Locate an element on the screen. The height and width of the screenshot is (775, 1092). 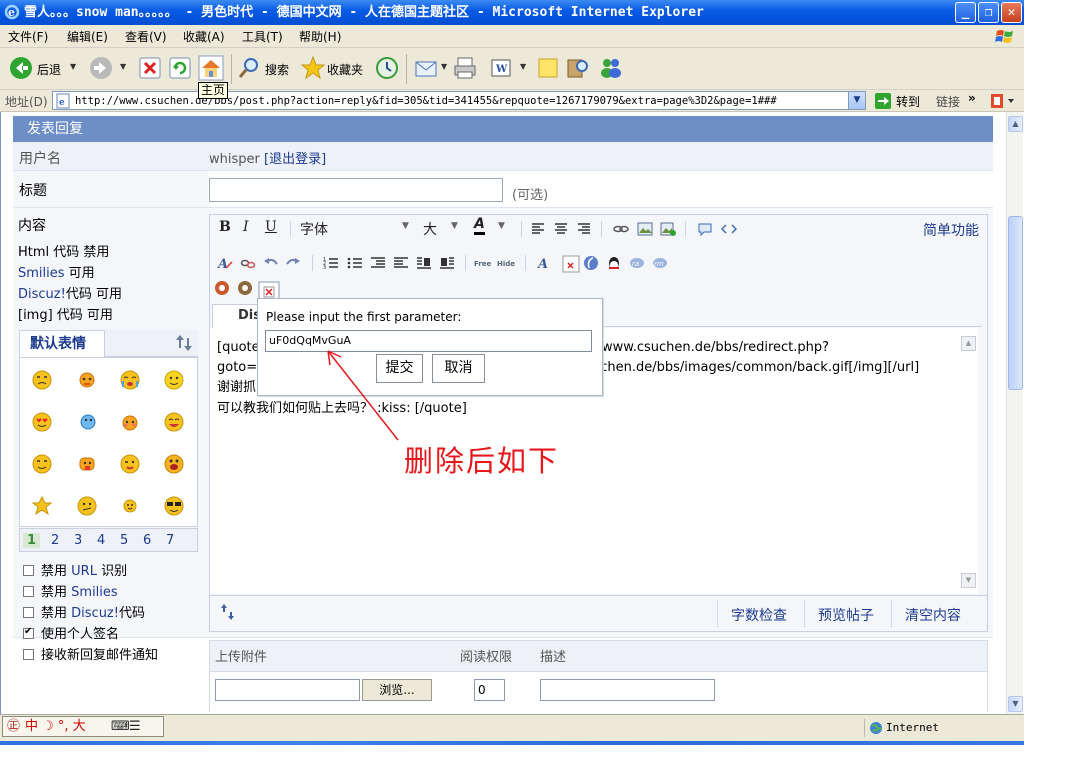
align-left-icon is located at coordinates (538, 229).